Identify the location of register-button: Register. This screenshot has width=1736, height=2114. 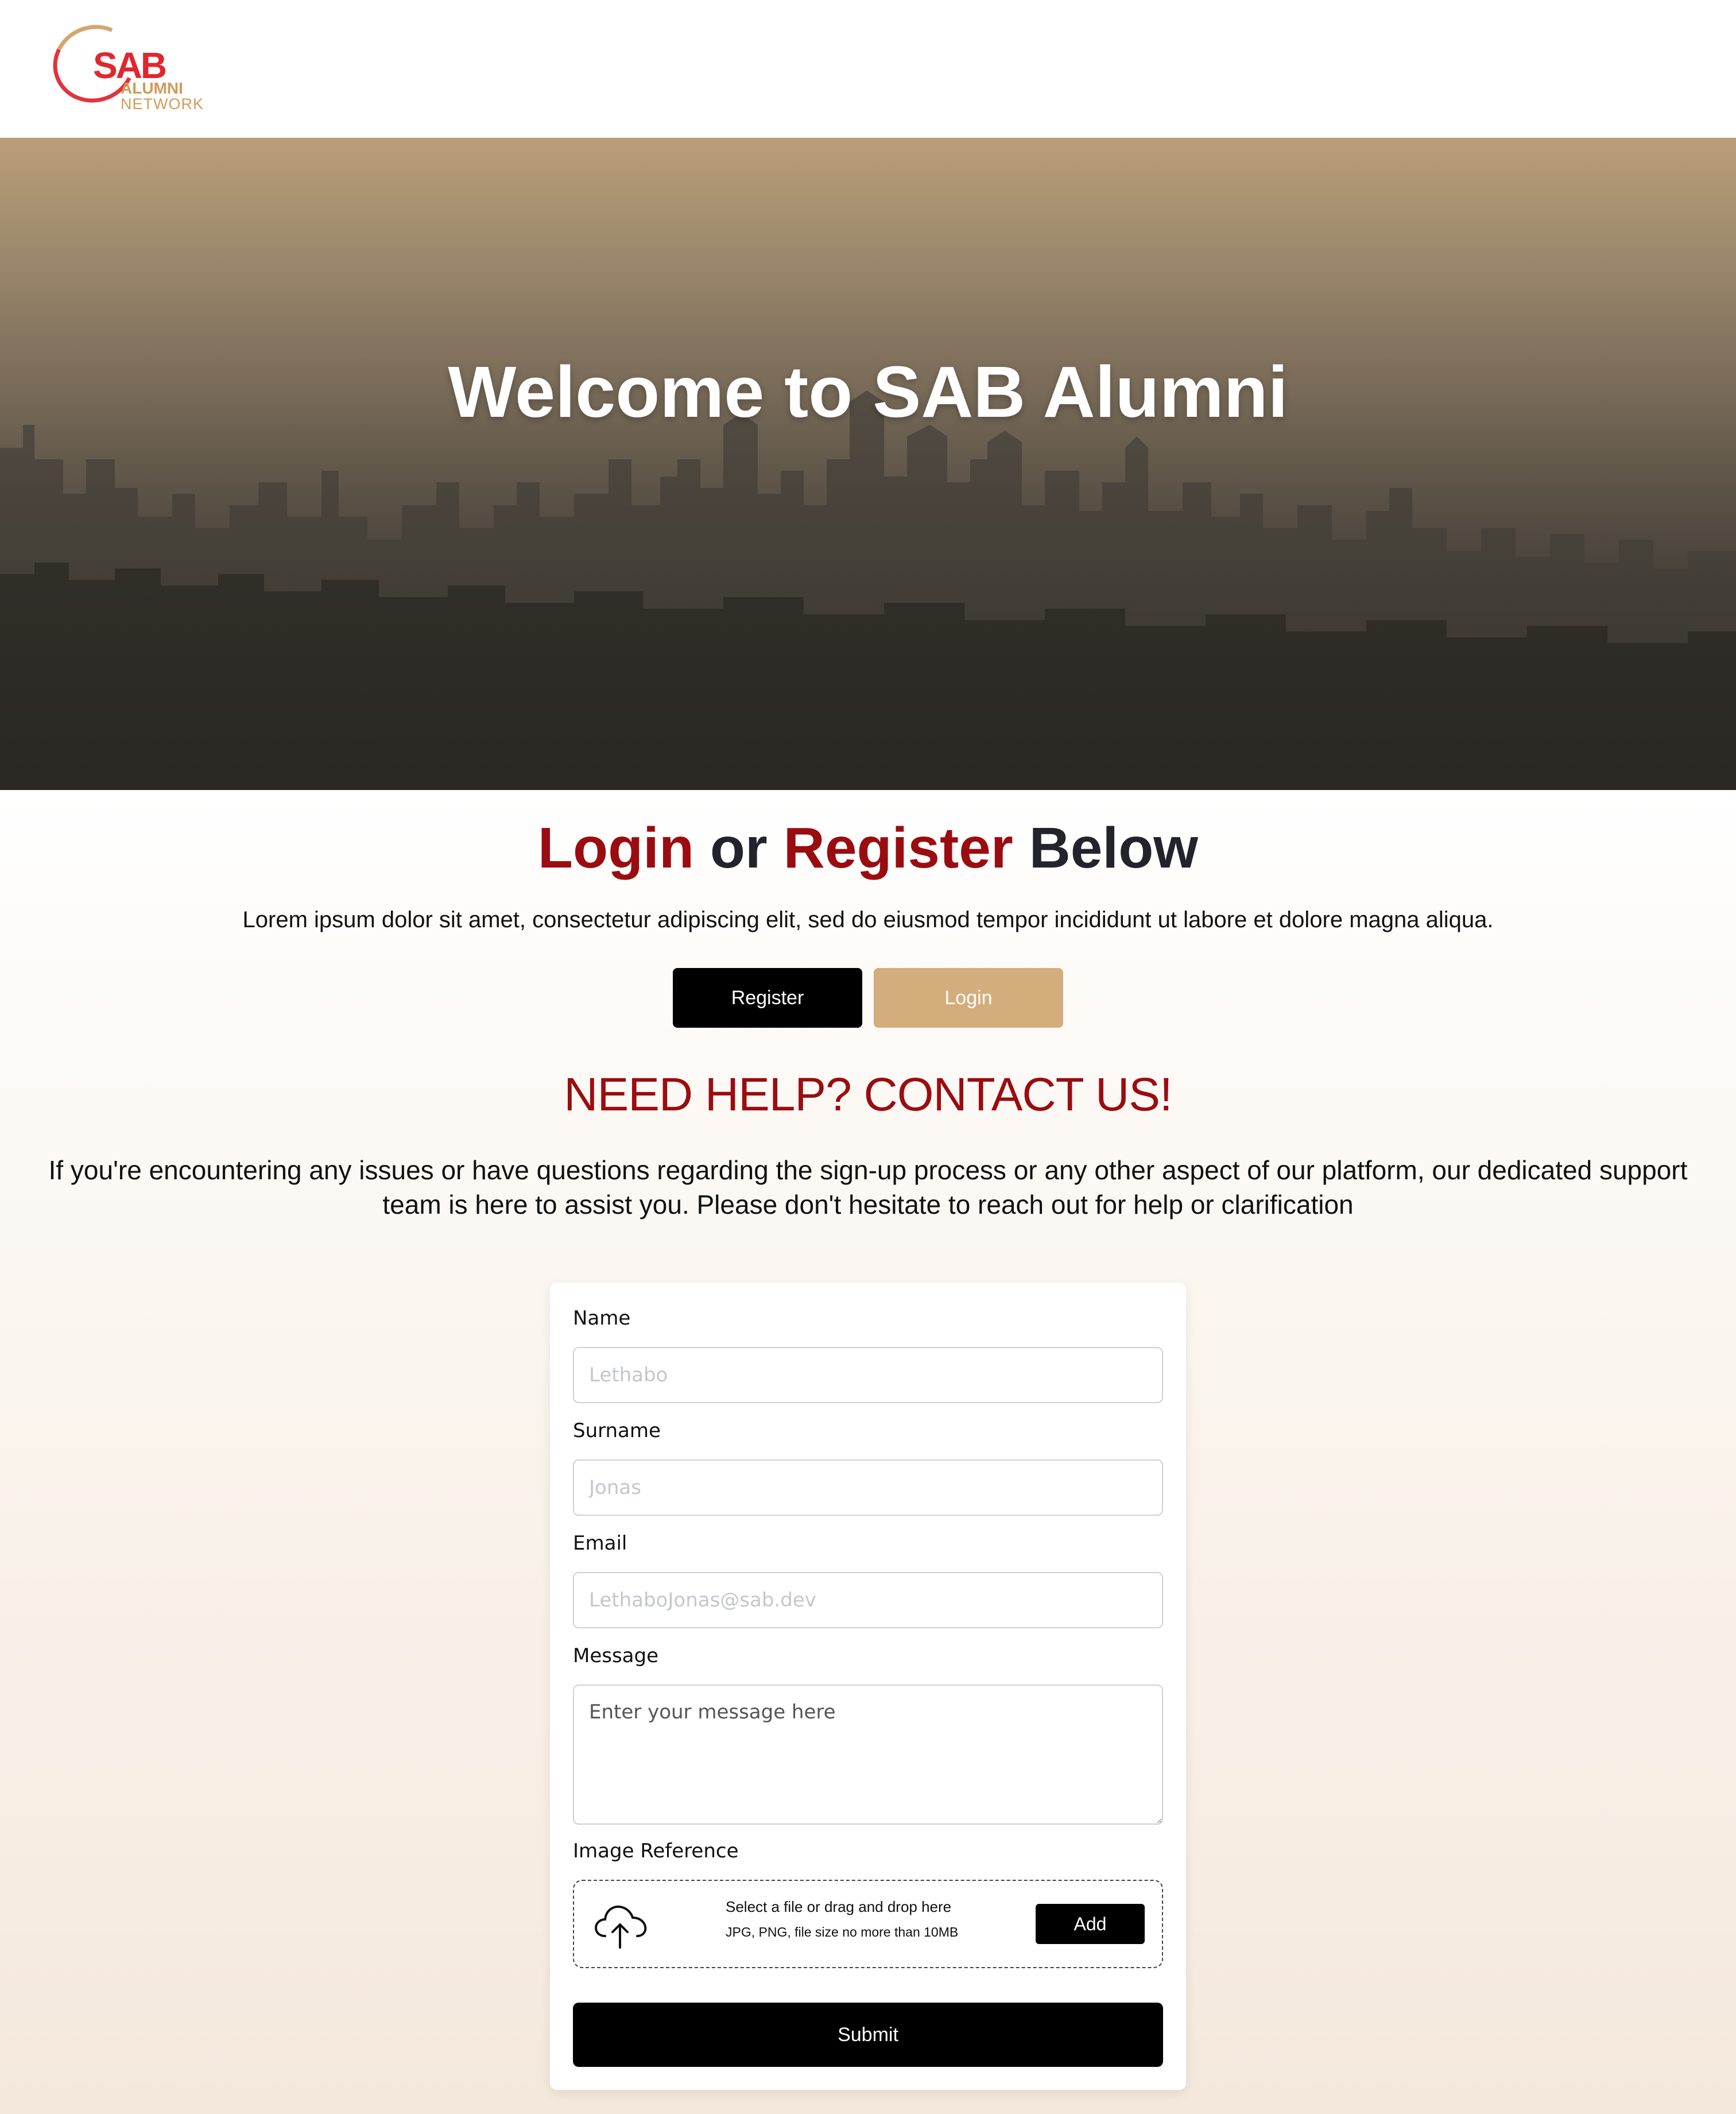
(767, 998).